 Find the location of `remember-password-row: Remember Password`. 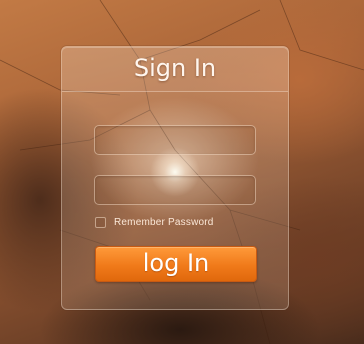

remember-password-row: Remember Password is located at coordinates (154, 222).